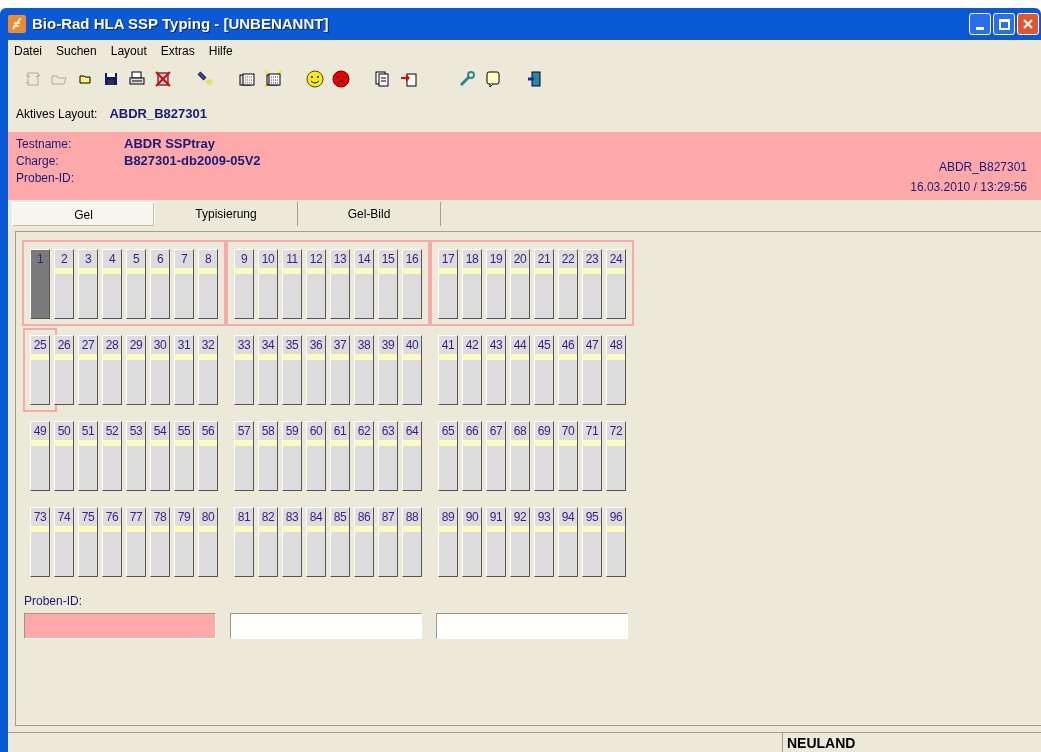 This screenshot has width=1041, height=752. Describe the element at coordinates (244, 456) in the screenshot. I see `gel-well-button: 57` at that location.